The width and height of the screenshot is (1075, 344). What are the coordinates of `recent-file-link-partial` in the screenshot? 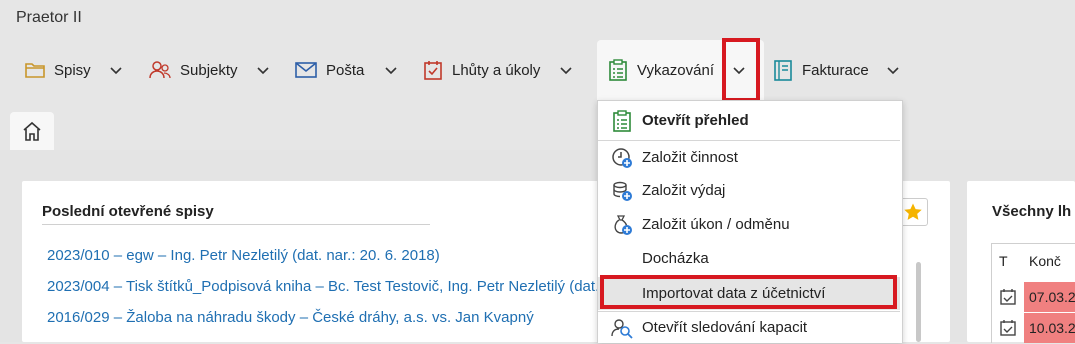 It's located at (322, 339).